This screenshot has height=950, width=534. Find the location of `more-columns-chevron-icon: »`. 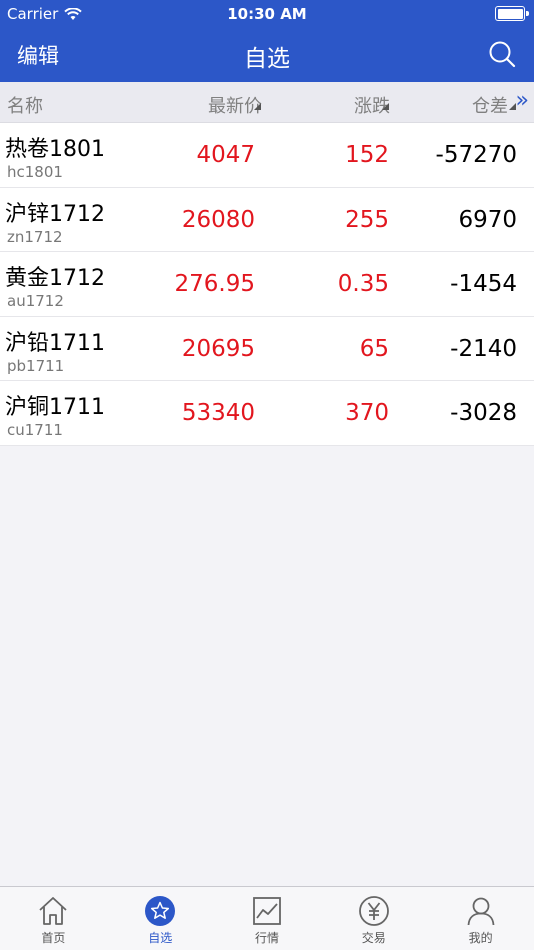

more-columns-chevron-icon: » is located at coordinates (522, 100).